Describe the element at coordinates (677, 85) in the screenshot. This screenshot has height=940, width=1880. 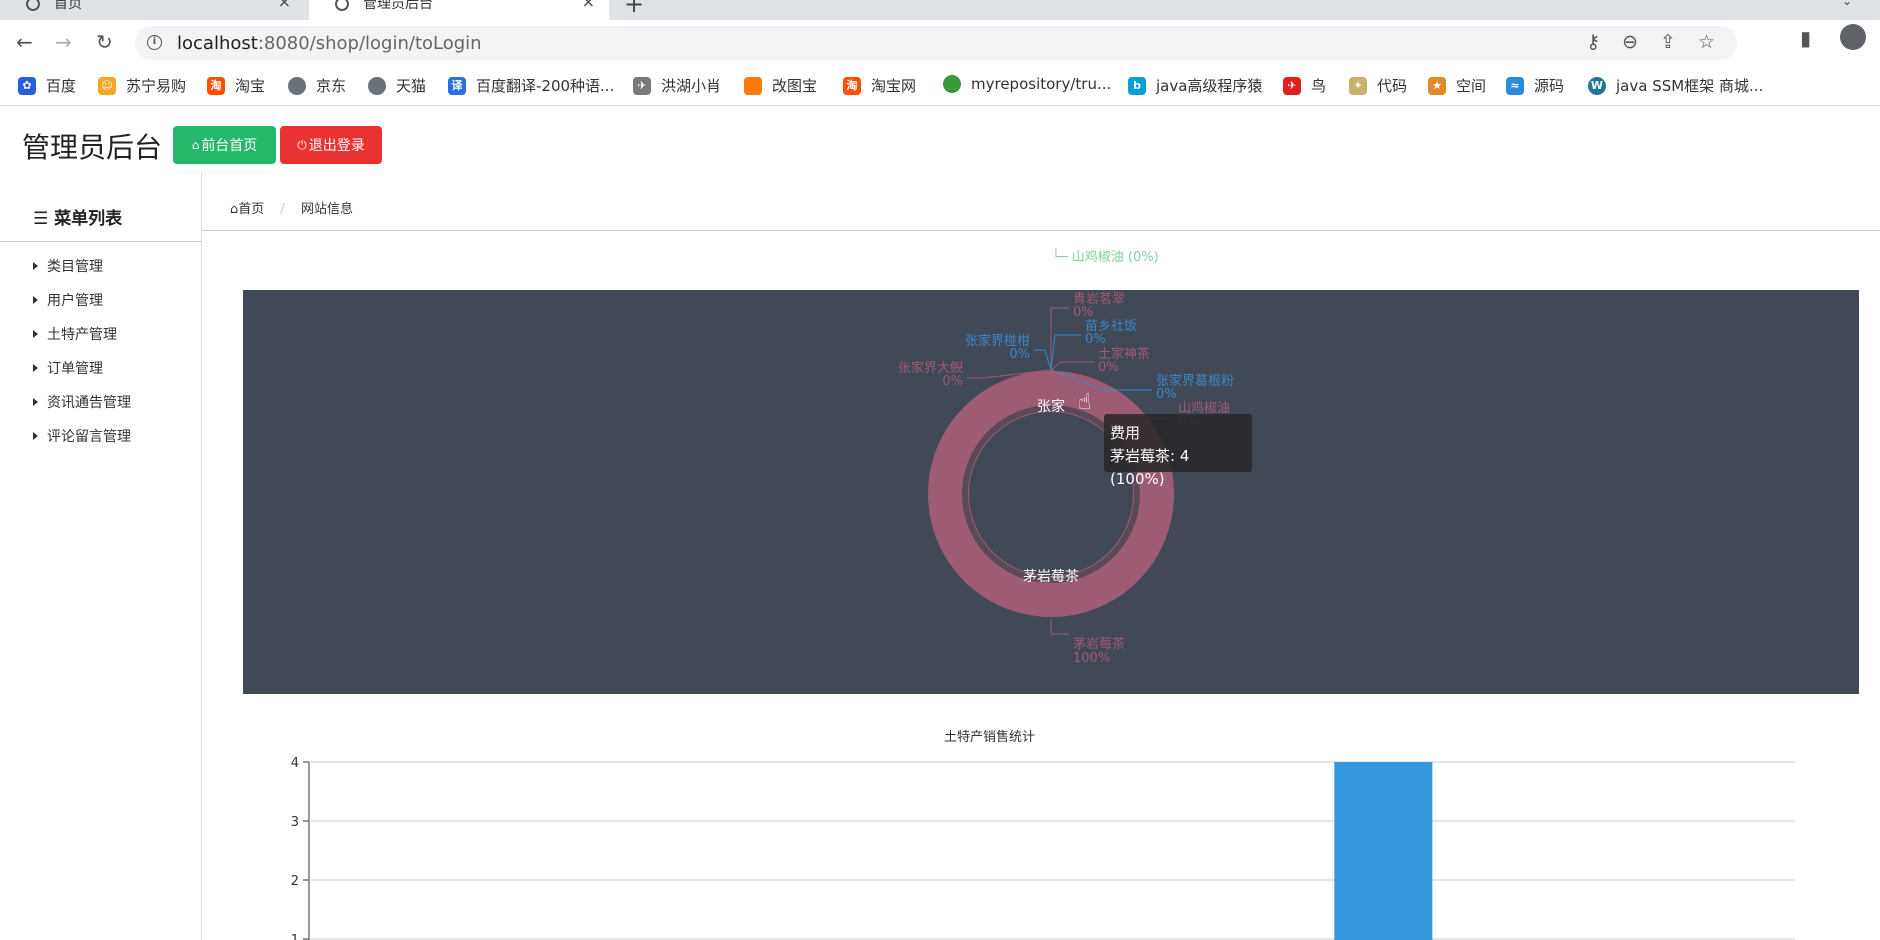
I see `bookmark-item: ✈ 洪湖小肖` at that location.